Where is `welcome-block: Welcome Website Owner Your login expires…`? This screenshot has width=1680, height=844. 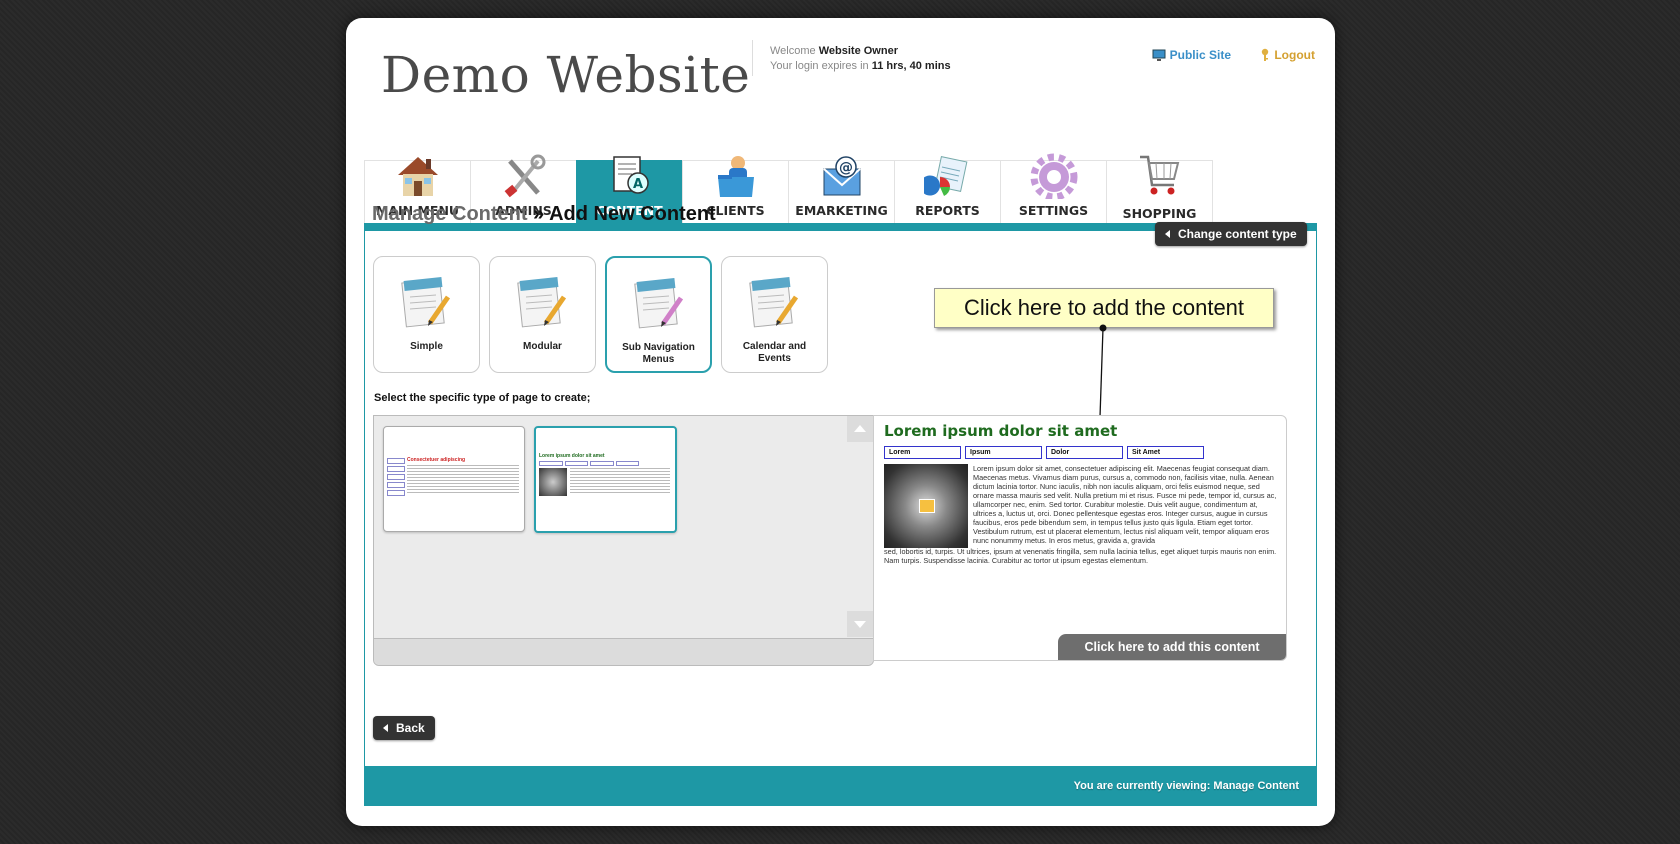
welcome-block: Welcome Website Owner Your login expires… is located at coordinates (860, 59).